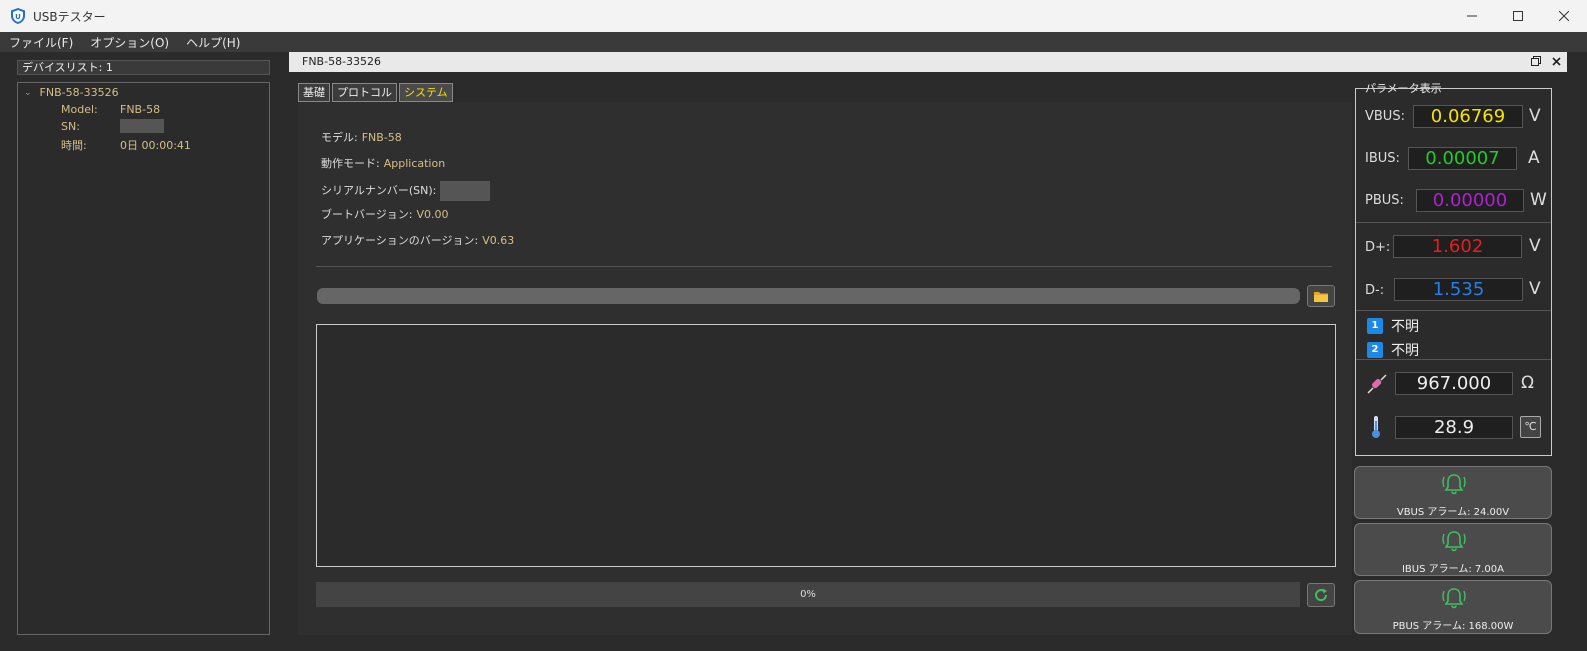 This screenshot has height=651, width=1587. I want to click on document-title: FNB-58-33526, so click(342, 61).